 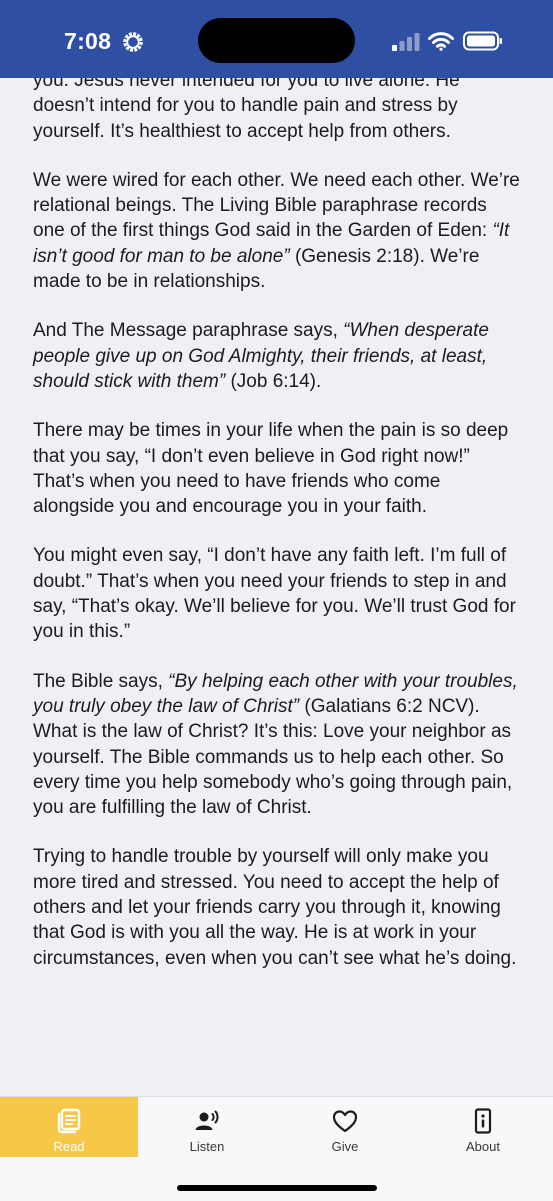 I want to click on wifi-icon, so click(x=441, y=41).